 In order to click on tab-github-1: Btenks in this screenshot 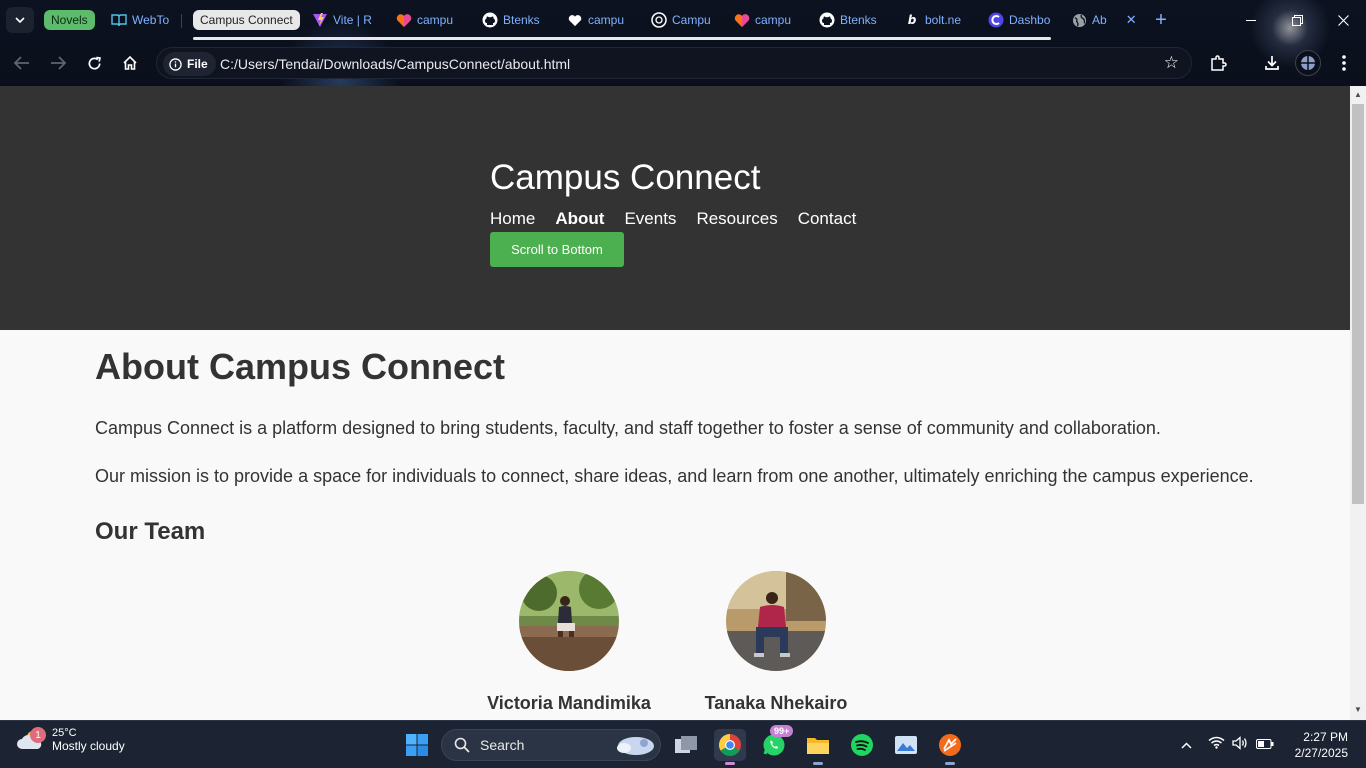, I will do `click(513, 20)`.